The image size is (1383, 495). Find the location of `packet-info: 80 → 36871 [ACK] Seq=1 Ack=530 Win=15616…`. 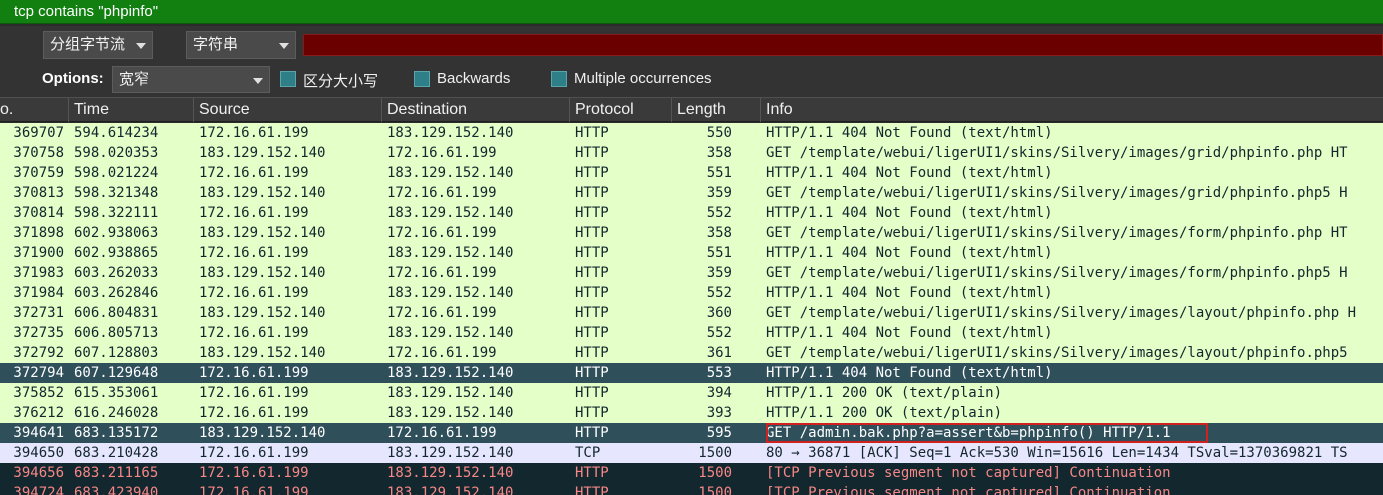

packet-info: 80 → 36871 [ACK] Seq=1 Ack=530 Win=15616… is located at coordinates (1057, 453).